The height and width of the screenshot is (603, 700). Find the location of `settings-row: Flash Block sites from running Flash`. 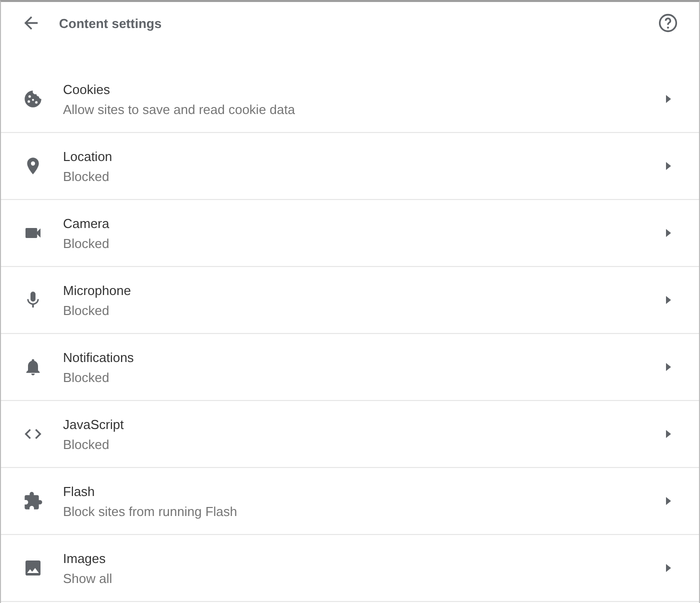

settings-row: Flash Block sites from running Flash is located at coordinates (350, 501).